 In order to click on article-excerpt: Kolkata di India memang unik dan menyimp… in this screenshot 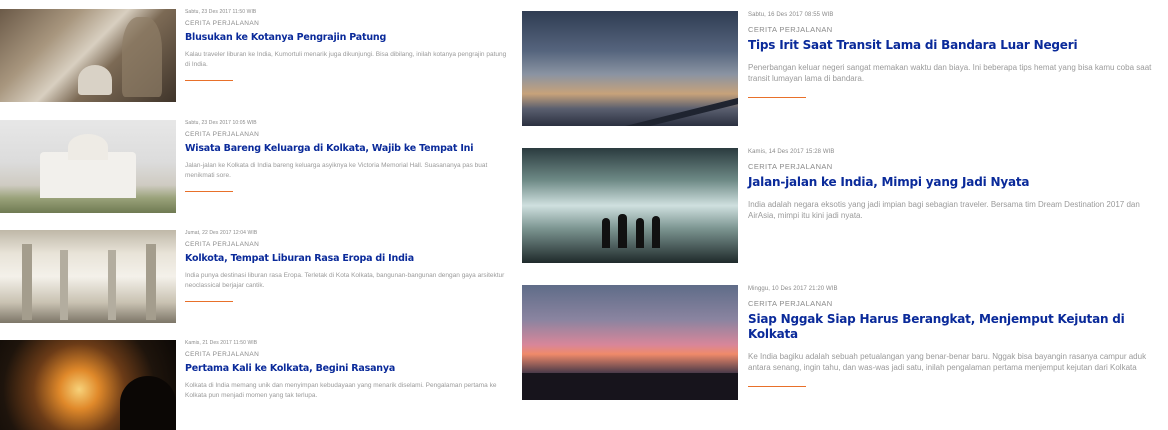, I will do `click(341, 390)`.